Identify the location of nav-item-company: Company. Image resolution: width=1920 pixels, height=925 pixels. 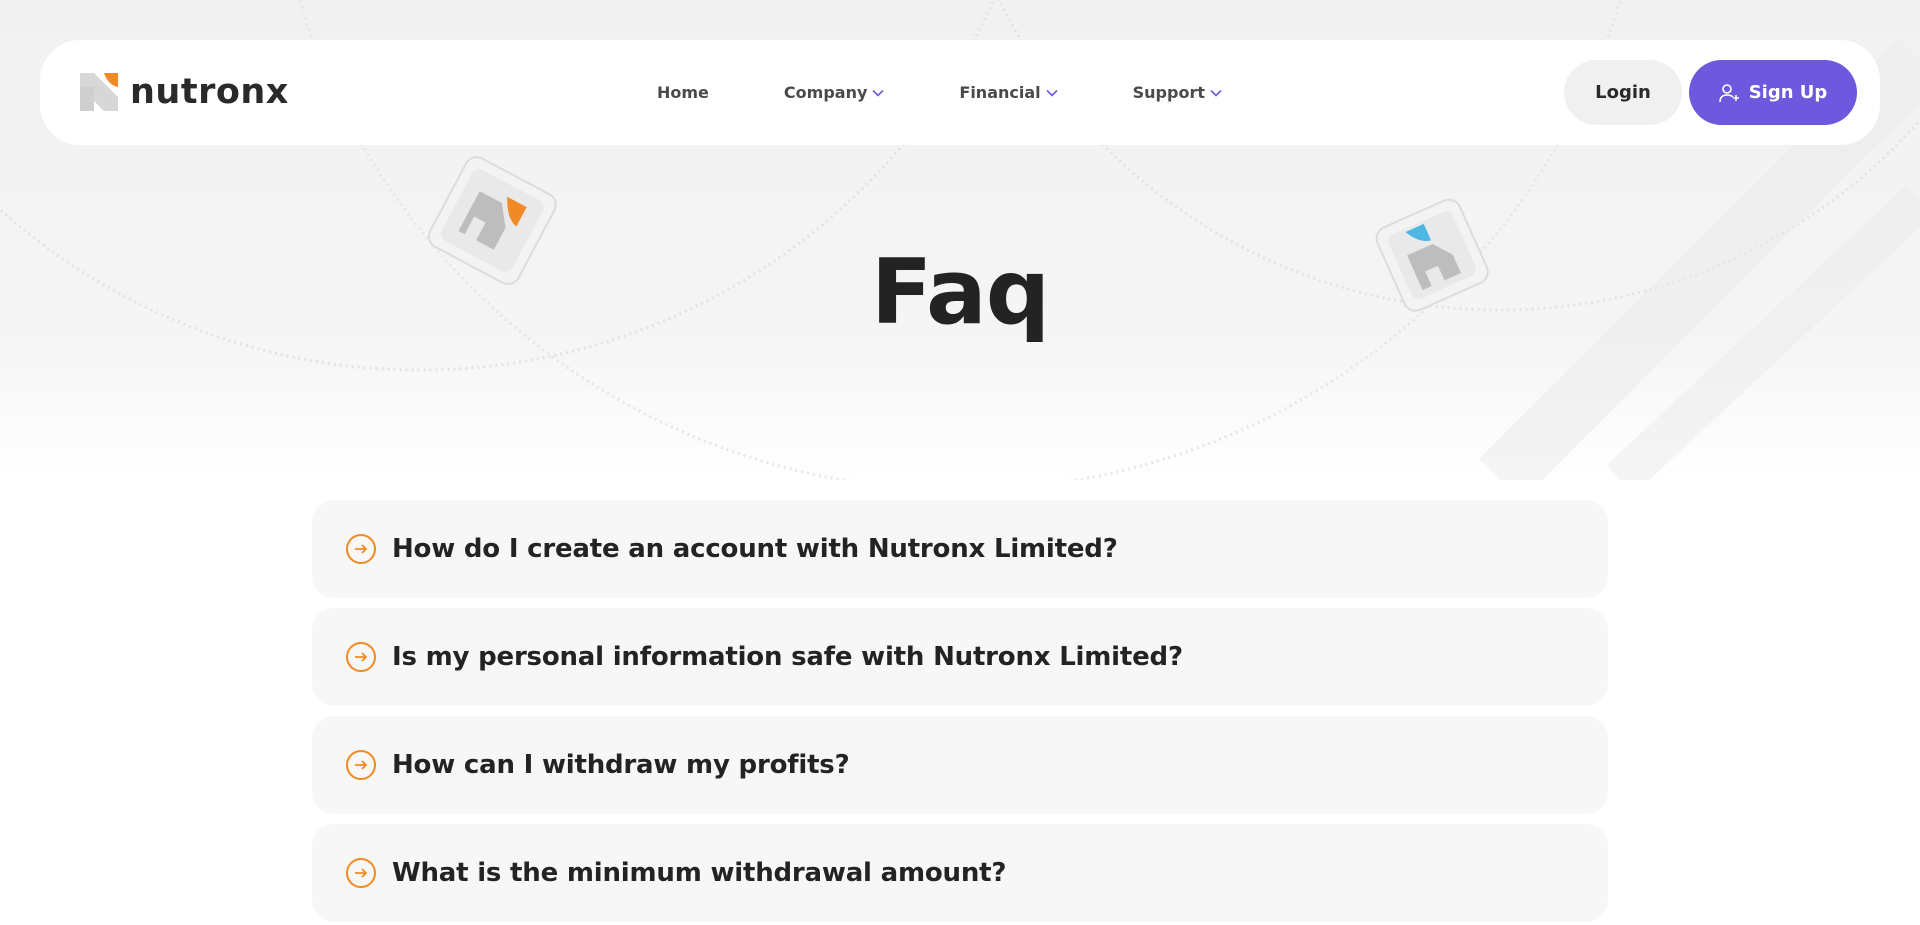
(834, 92).